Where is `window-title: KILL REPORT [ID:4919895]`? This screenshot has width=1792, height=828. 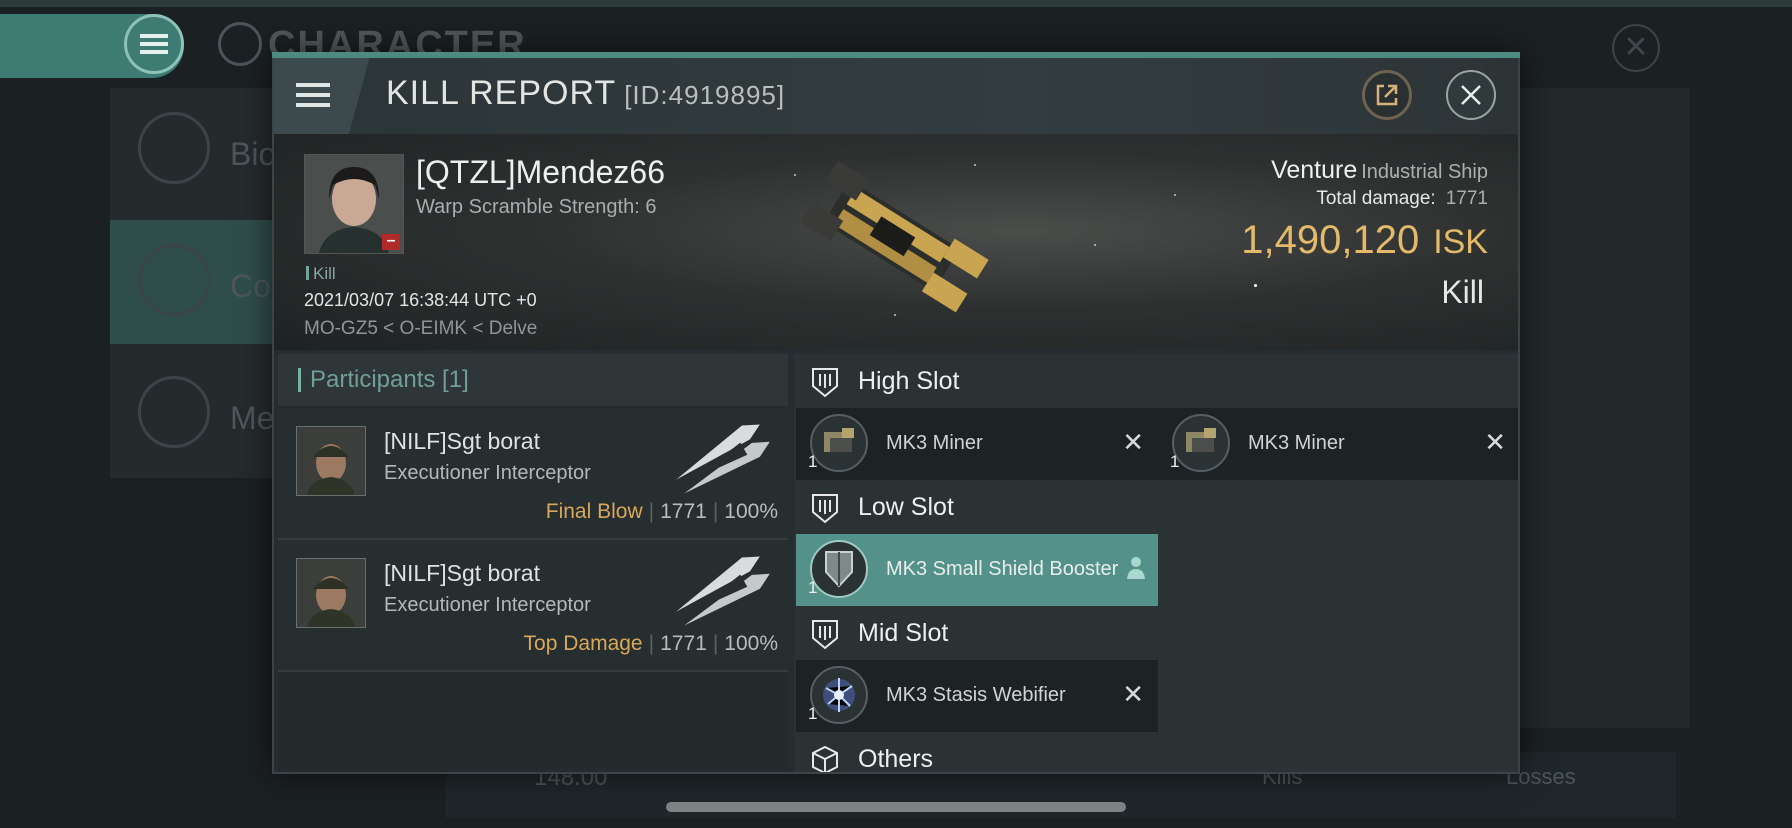
window-title: KILL REPORT [ID:4919895] is located at coordinates (585, 93).